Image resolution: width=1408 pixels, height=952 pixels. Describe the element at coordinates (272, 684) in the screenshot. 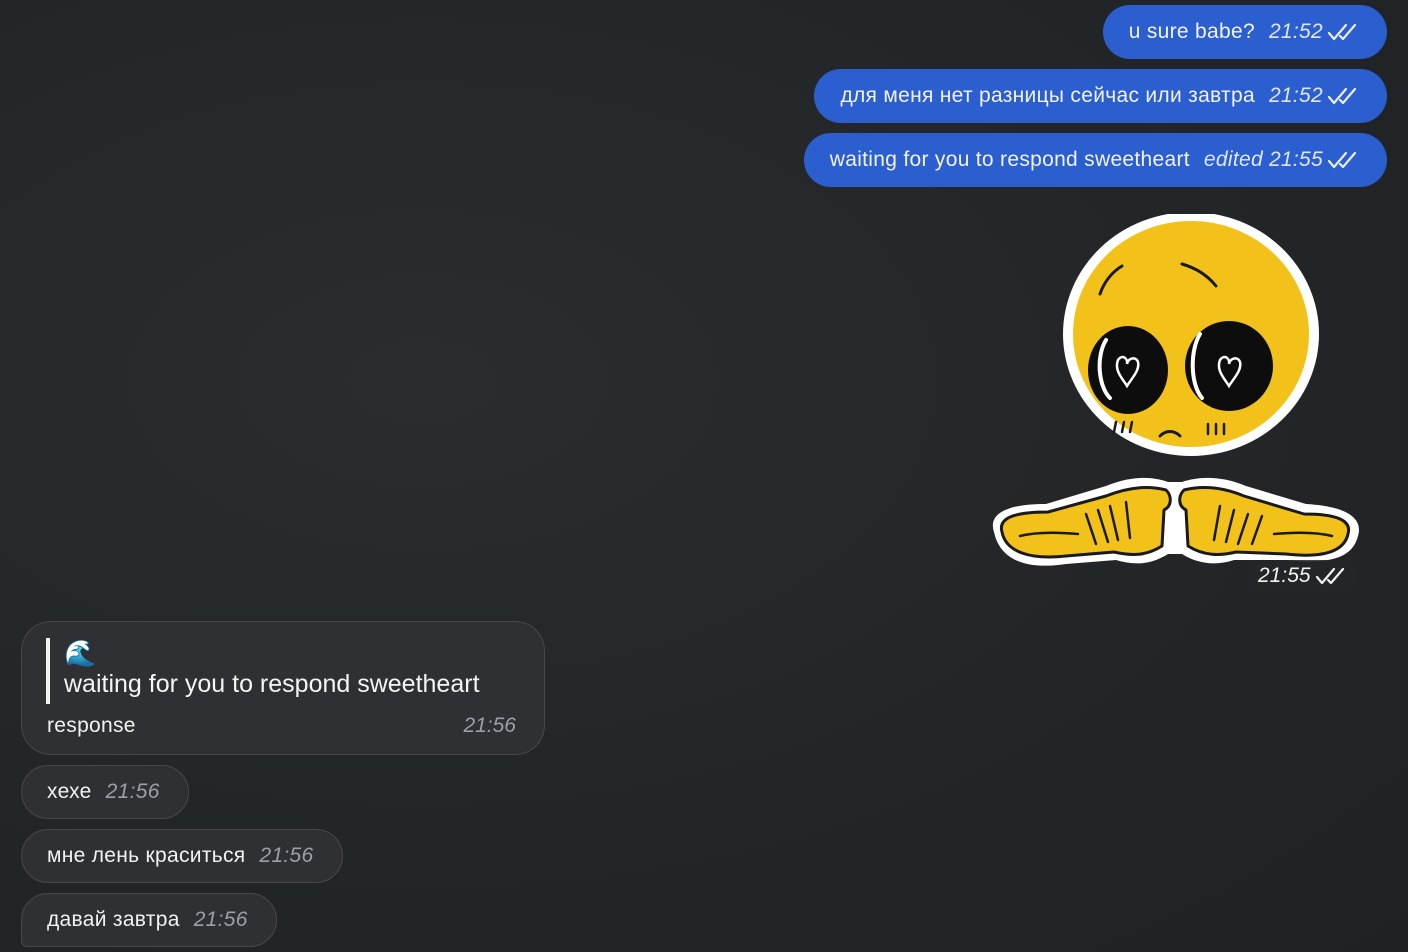

I see `quoted-message-text: waiting for you to respond sweetheart` at that location.